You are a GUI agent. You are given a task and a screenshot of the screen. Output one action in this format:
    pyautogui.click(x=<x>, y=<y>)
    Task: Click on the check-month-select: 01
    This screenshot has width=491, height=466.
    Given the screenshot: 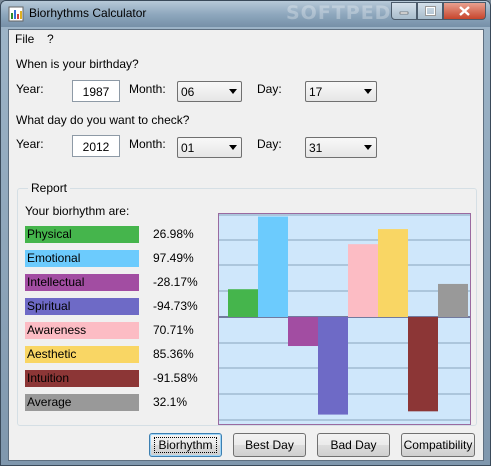 What is the action you would take?
    pyautogui.click(x=209, y=147)
    